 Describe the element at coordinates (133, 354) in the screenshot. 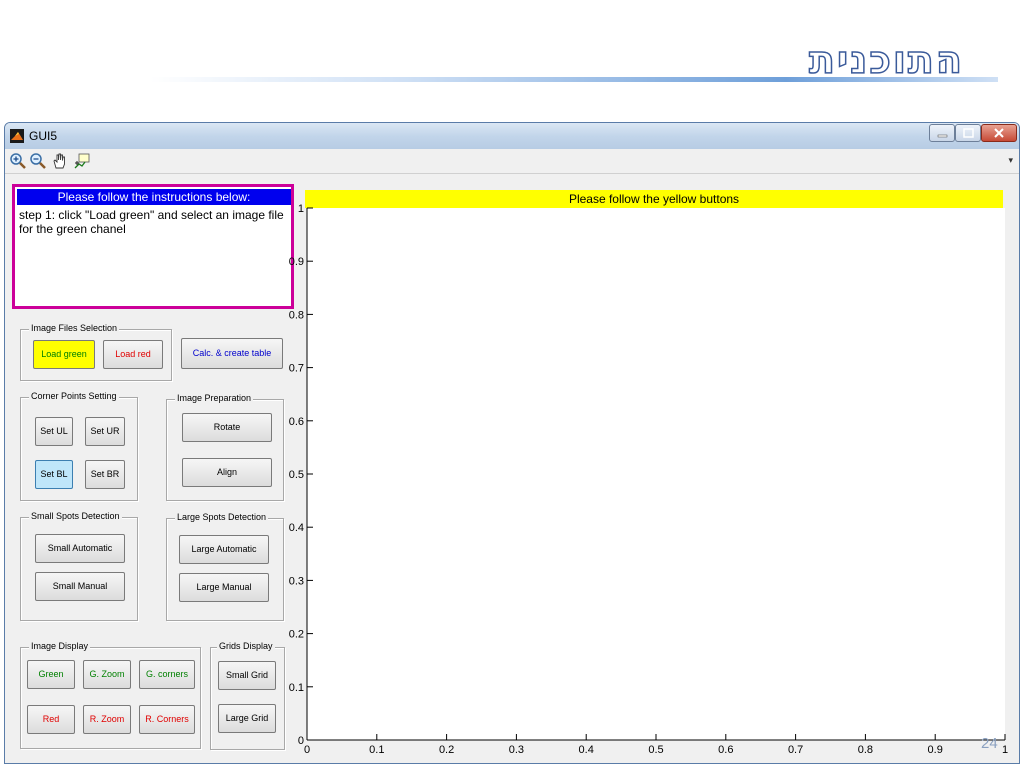

I see `load-red-button: Load red` at that location.